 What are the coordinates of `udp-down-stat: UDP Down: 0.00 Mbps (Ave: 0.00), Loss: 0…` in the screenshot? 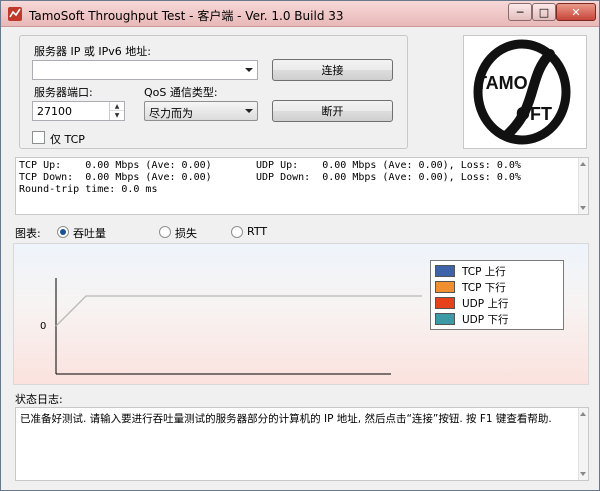 It's located at (388, 177).